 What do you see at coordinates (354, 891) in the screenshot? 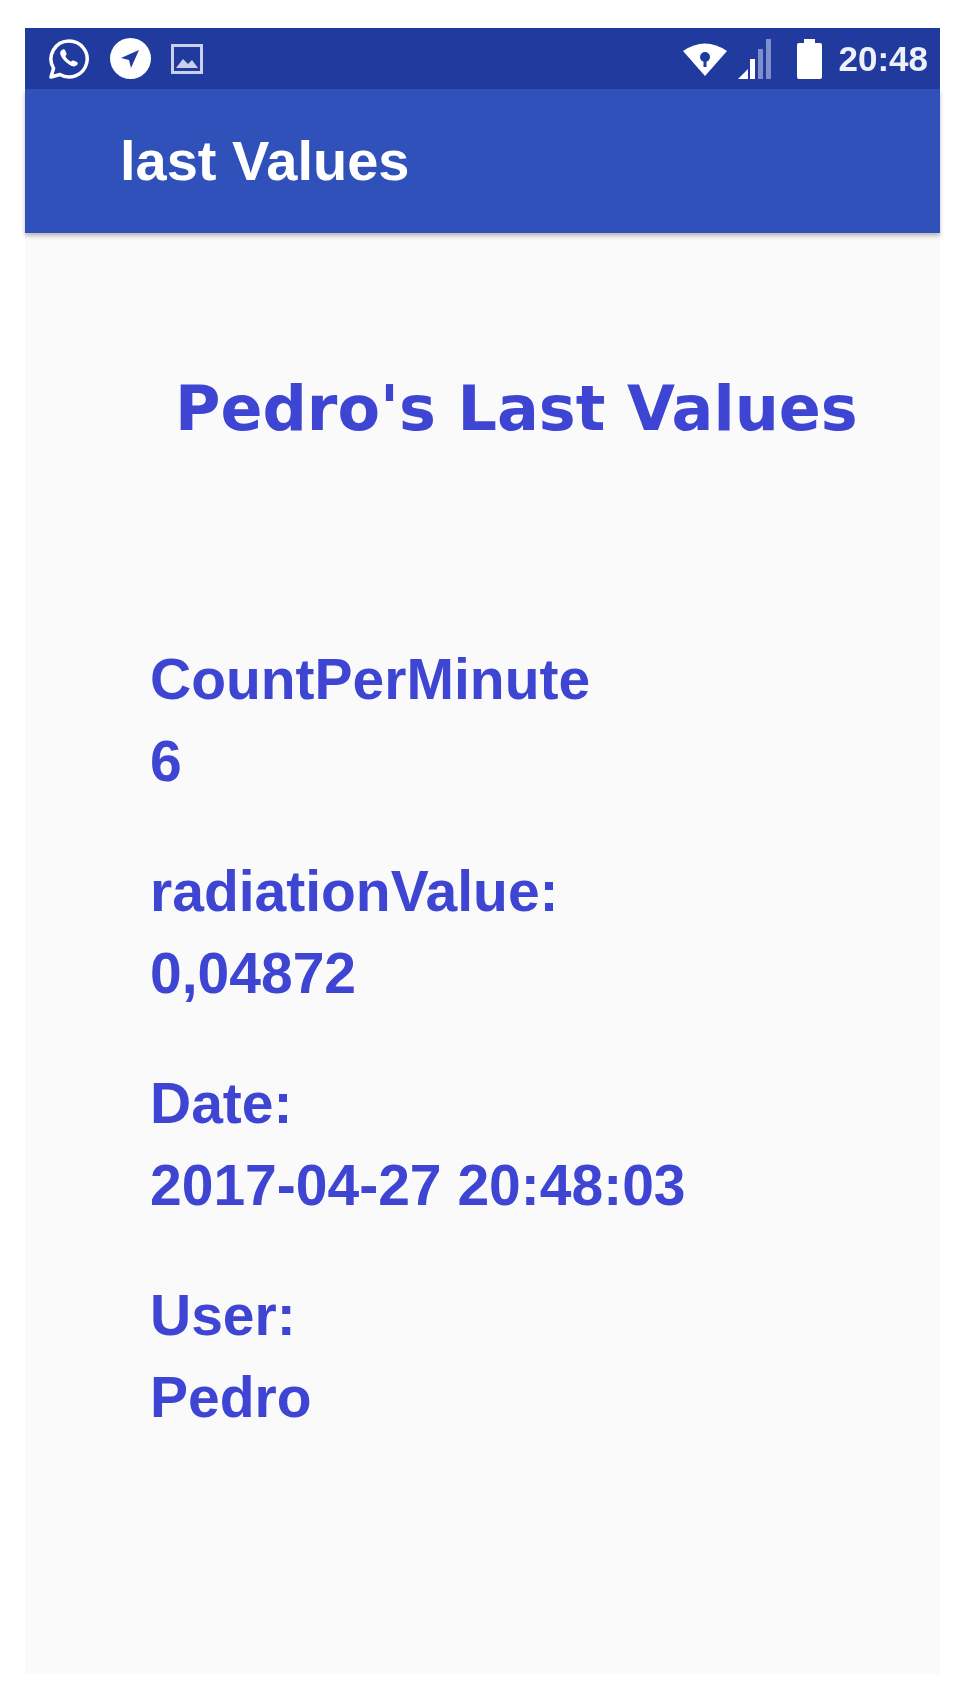
I see `field-label: radiationValue:` at bounding box center [354, 891].